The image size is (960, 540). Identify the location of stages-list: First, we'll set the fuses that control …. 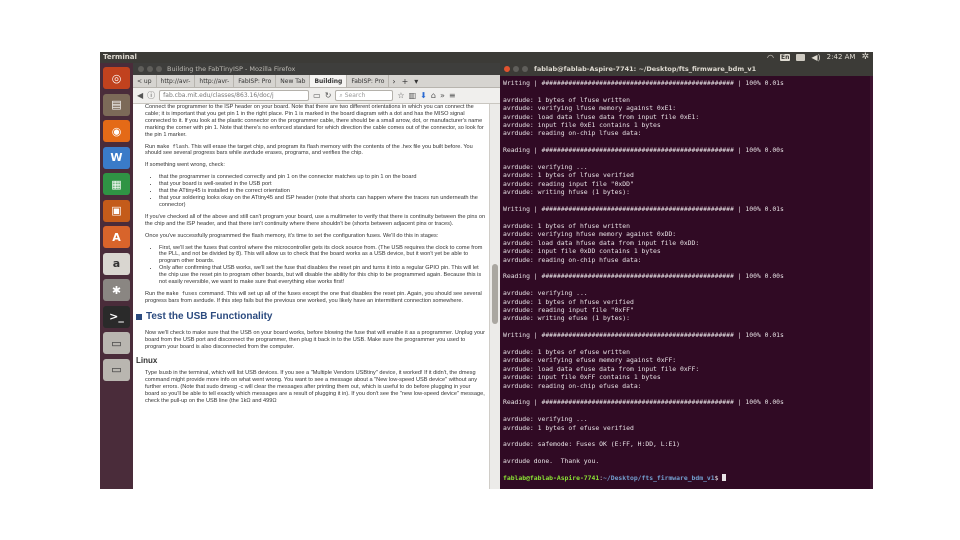
(319, 265).